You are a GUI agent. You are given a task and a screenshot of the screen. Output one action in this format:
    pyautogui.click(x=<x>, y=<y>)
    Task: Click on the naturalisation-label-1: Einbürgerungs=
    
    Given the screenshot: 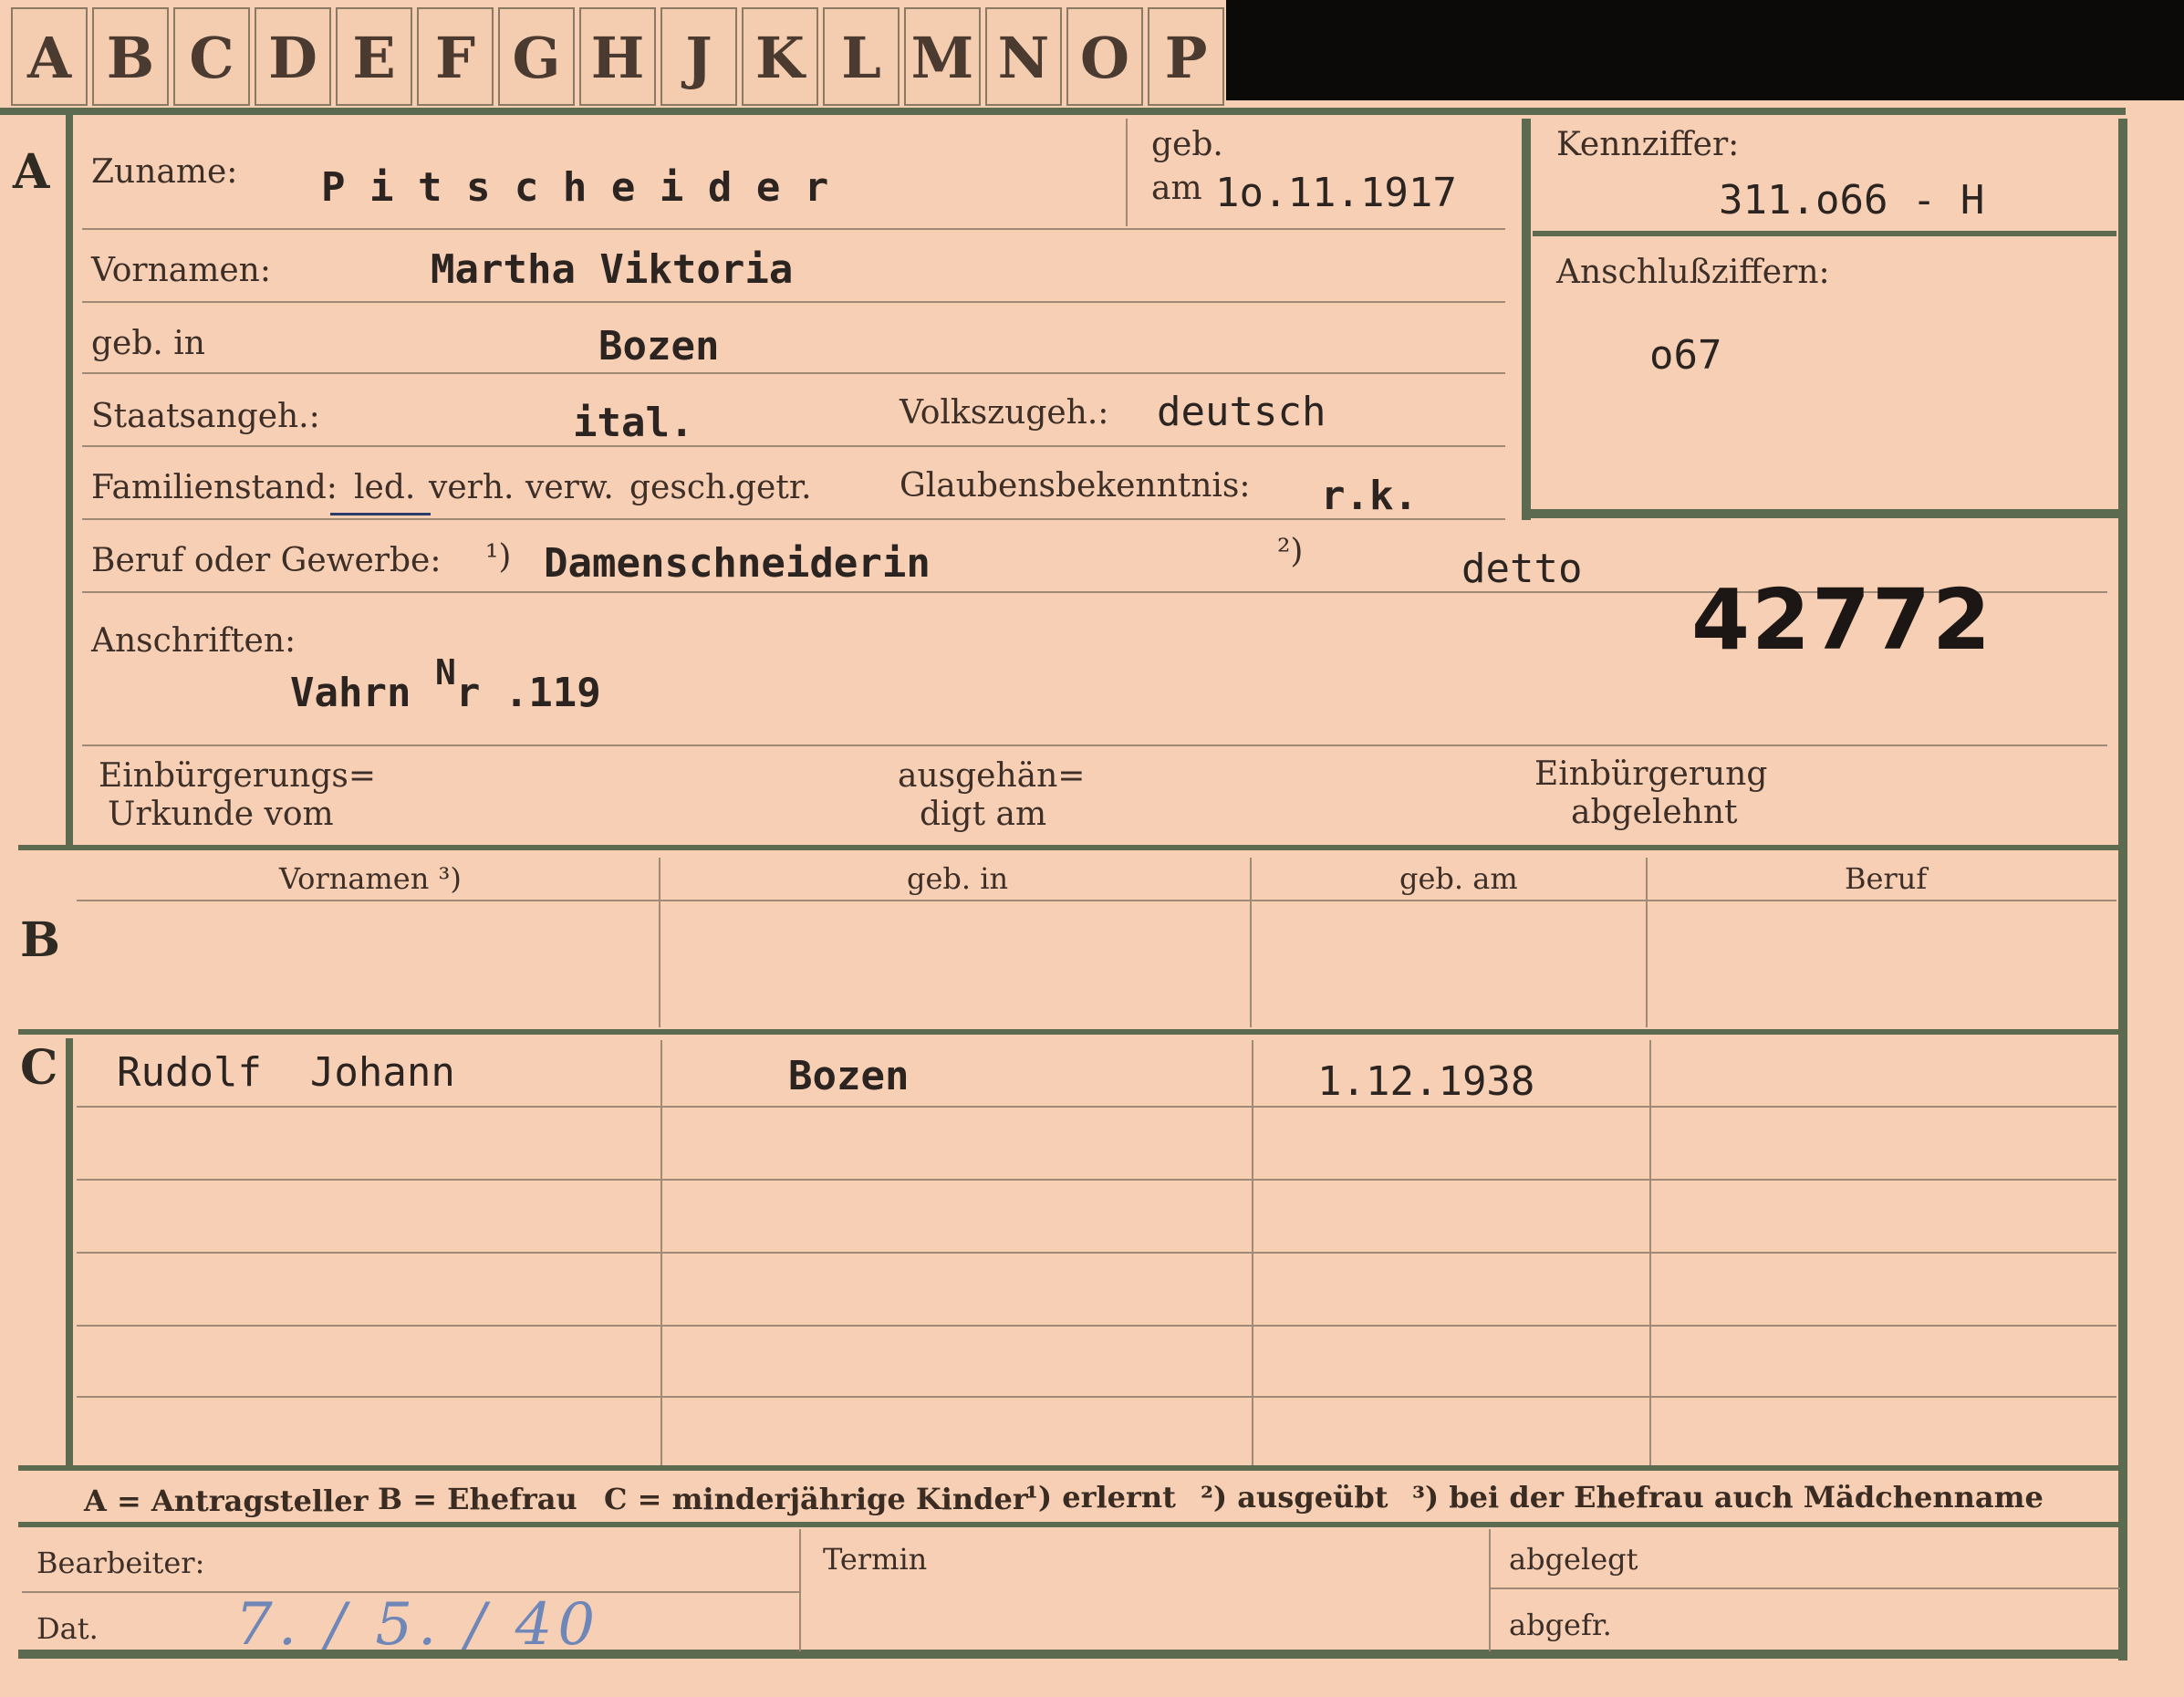 What is the action you would take?
    pyautogui.click(x=238, y=776)
    